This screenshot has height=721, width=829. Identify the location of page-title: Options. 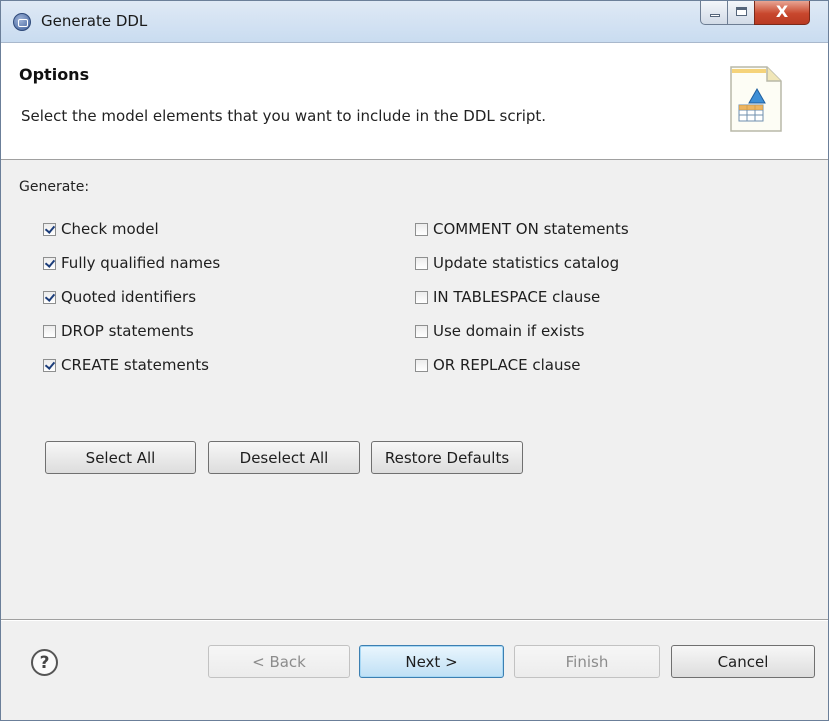
(54, 74).